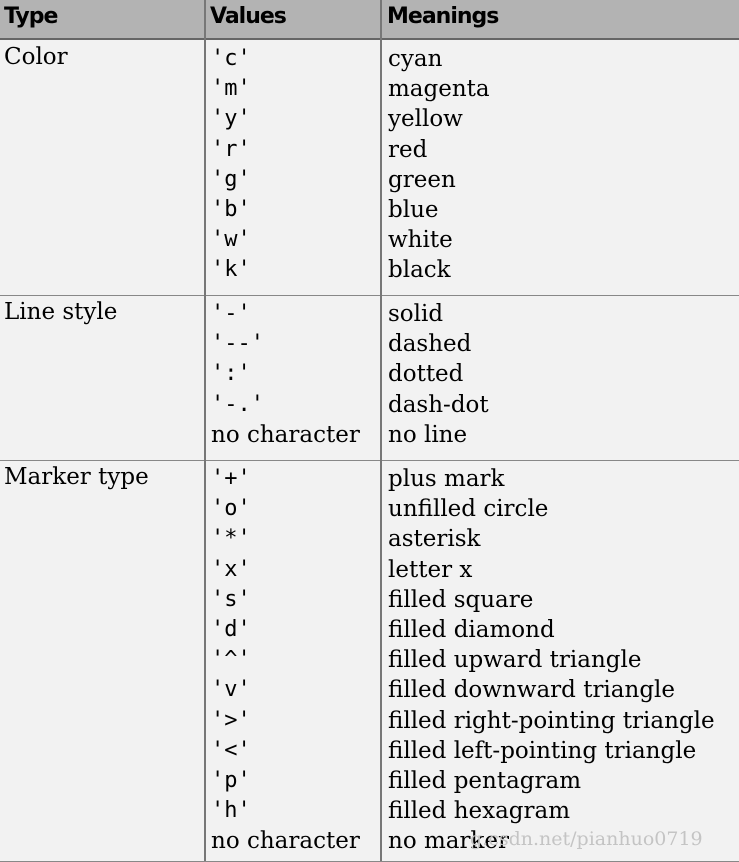  Describe the element at coordinates (425, 119) in the screenshot. I see `meaning-cell: yellow` at that location.